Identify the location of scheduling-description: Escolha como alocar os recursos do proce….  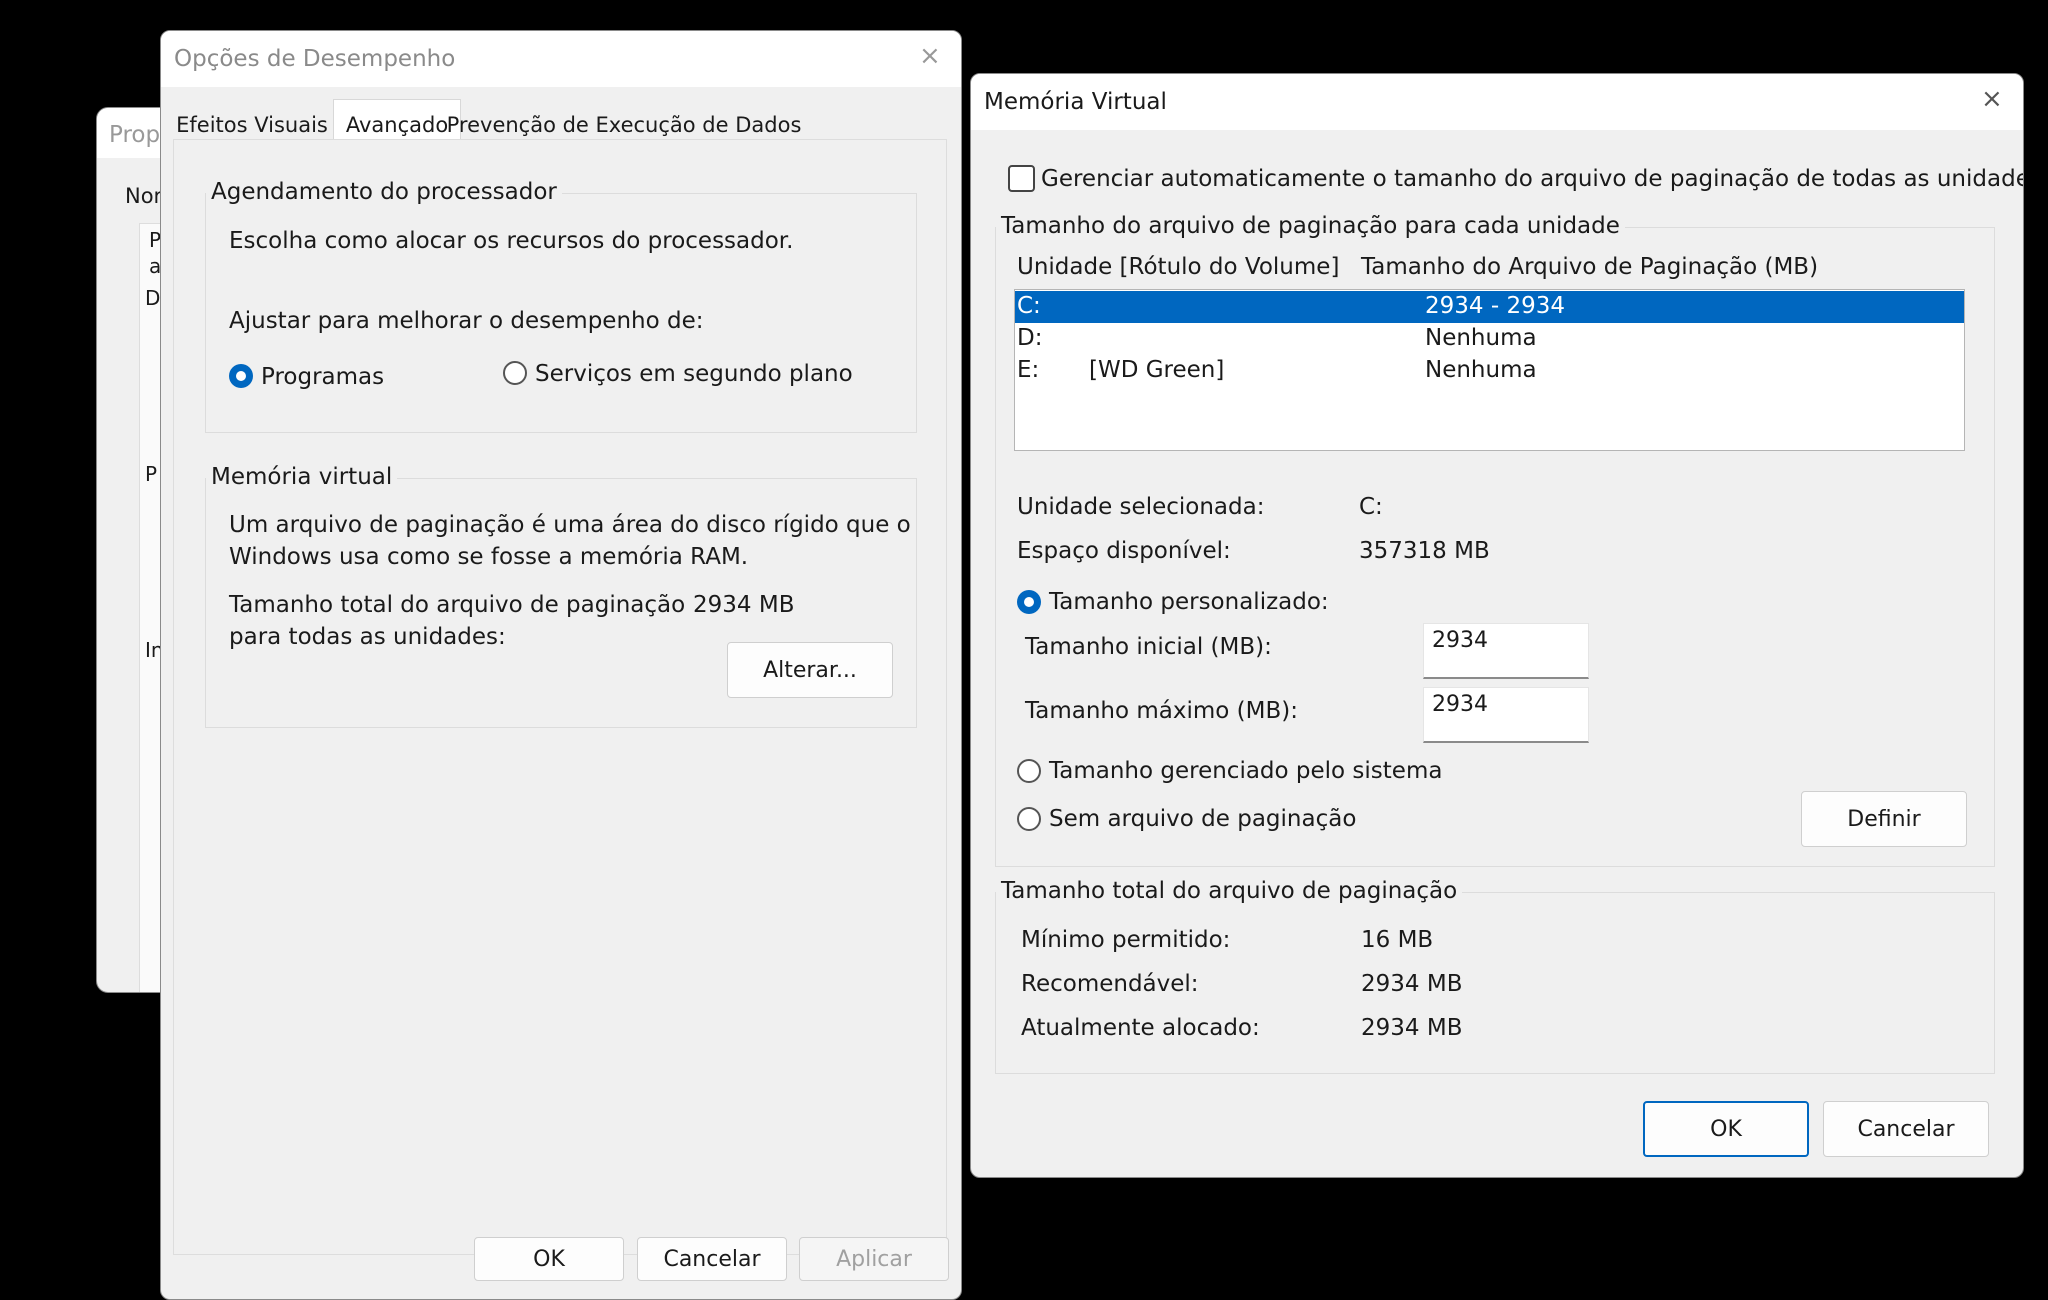
(511, 241).